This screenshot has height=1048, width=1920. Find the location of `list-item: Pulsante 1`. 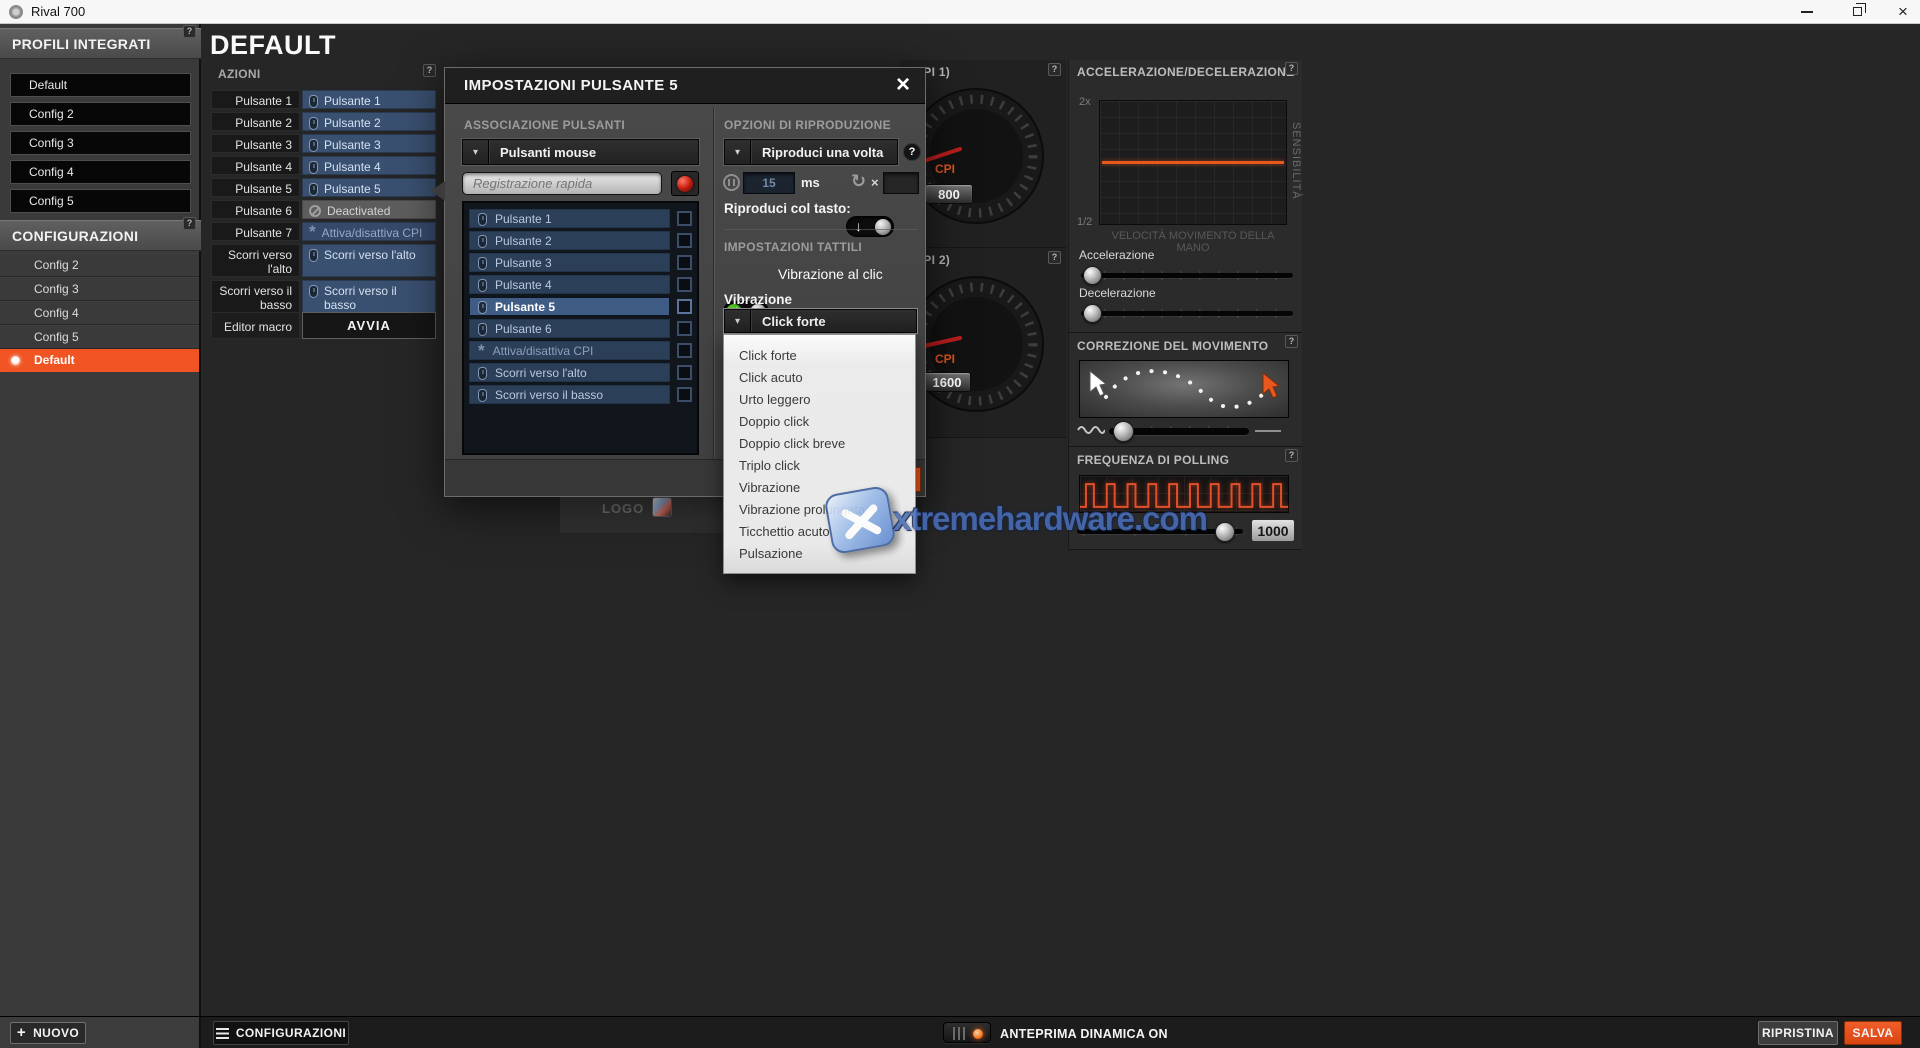

list-item: Pulsante 1 is located at coordinates (583, 218).